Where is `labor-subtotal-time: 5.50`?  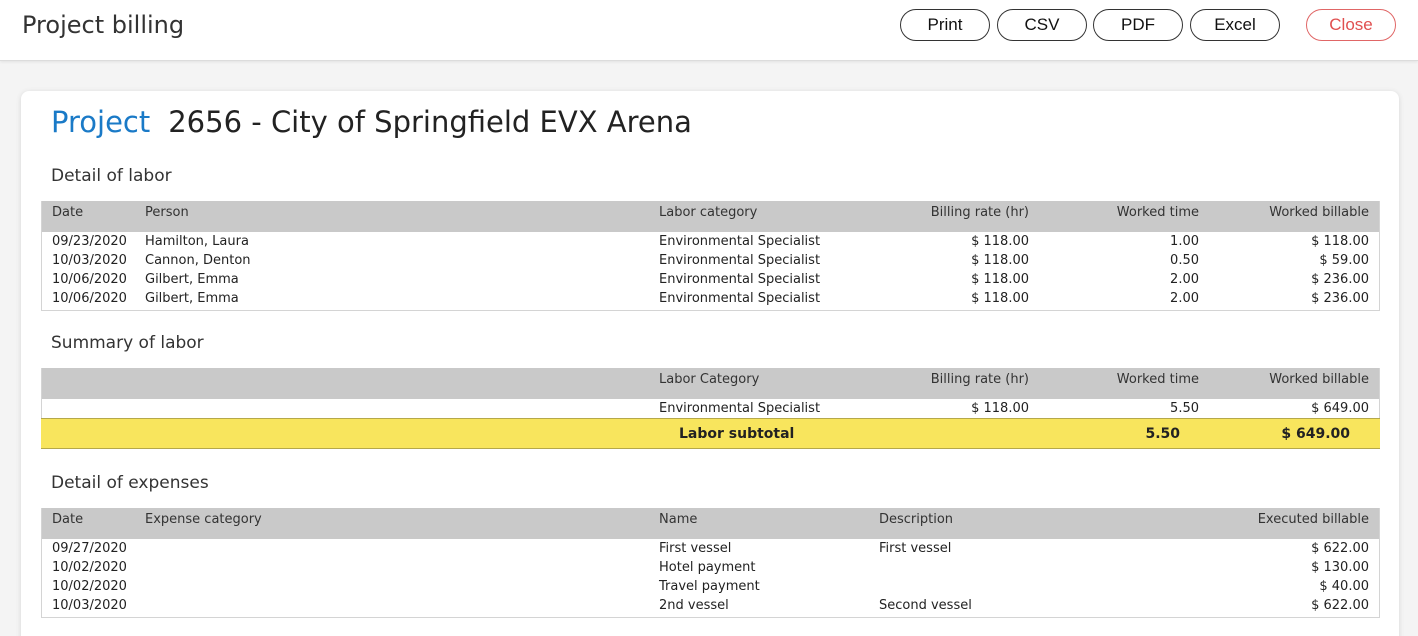 labor-subtotal-time: 5.50 is located at coordinates (1162, 434).